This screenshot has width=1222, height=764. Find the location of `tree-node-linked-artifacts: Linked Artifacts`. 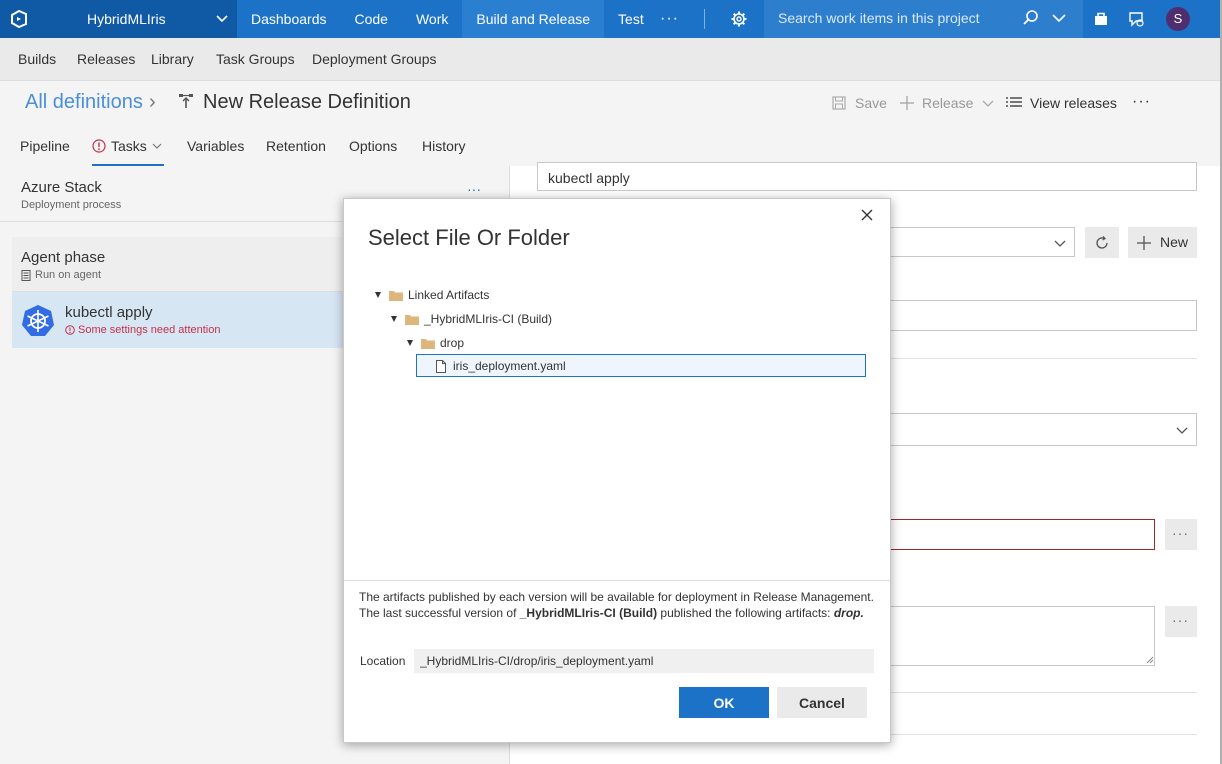

tree-node-linked-artifacts: Linked Artifacts is located at coordinates (432, 295).